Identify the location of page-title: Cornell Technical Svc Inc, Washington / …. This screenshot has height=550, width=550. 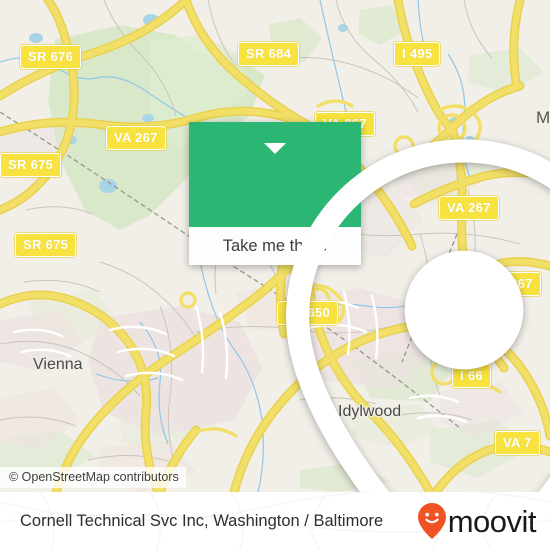
(202, 520).